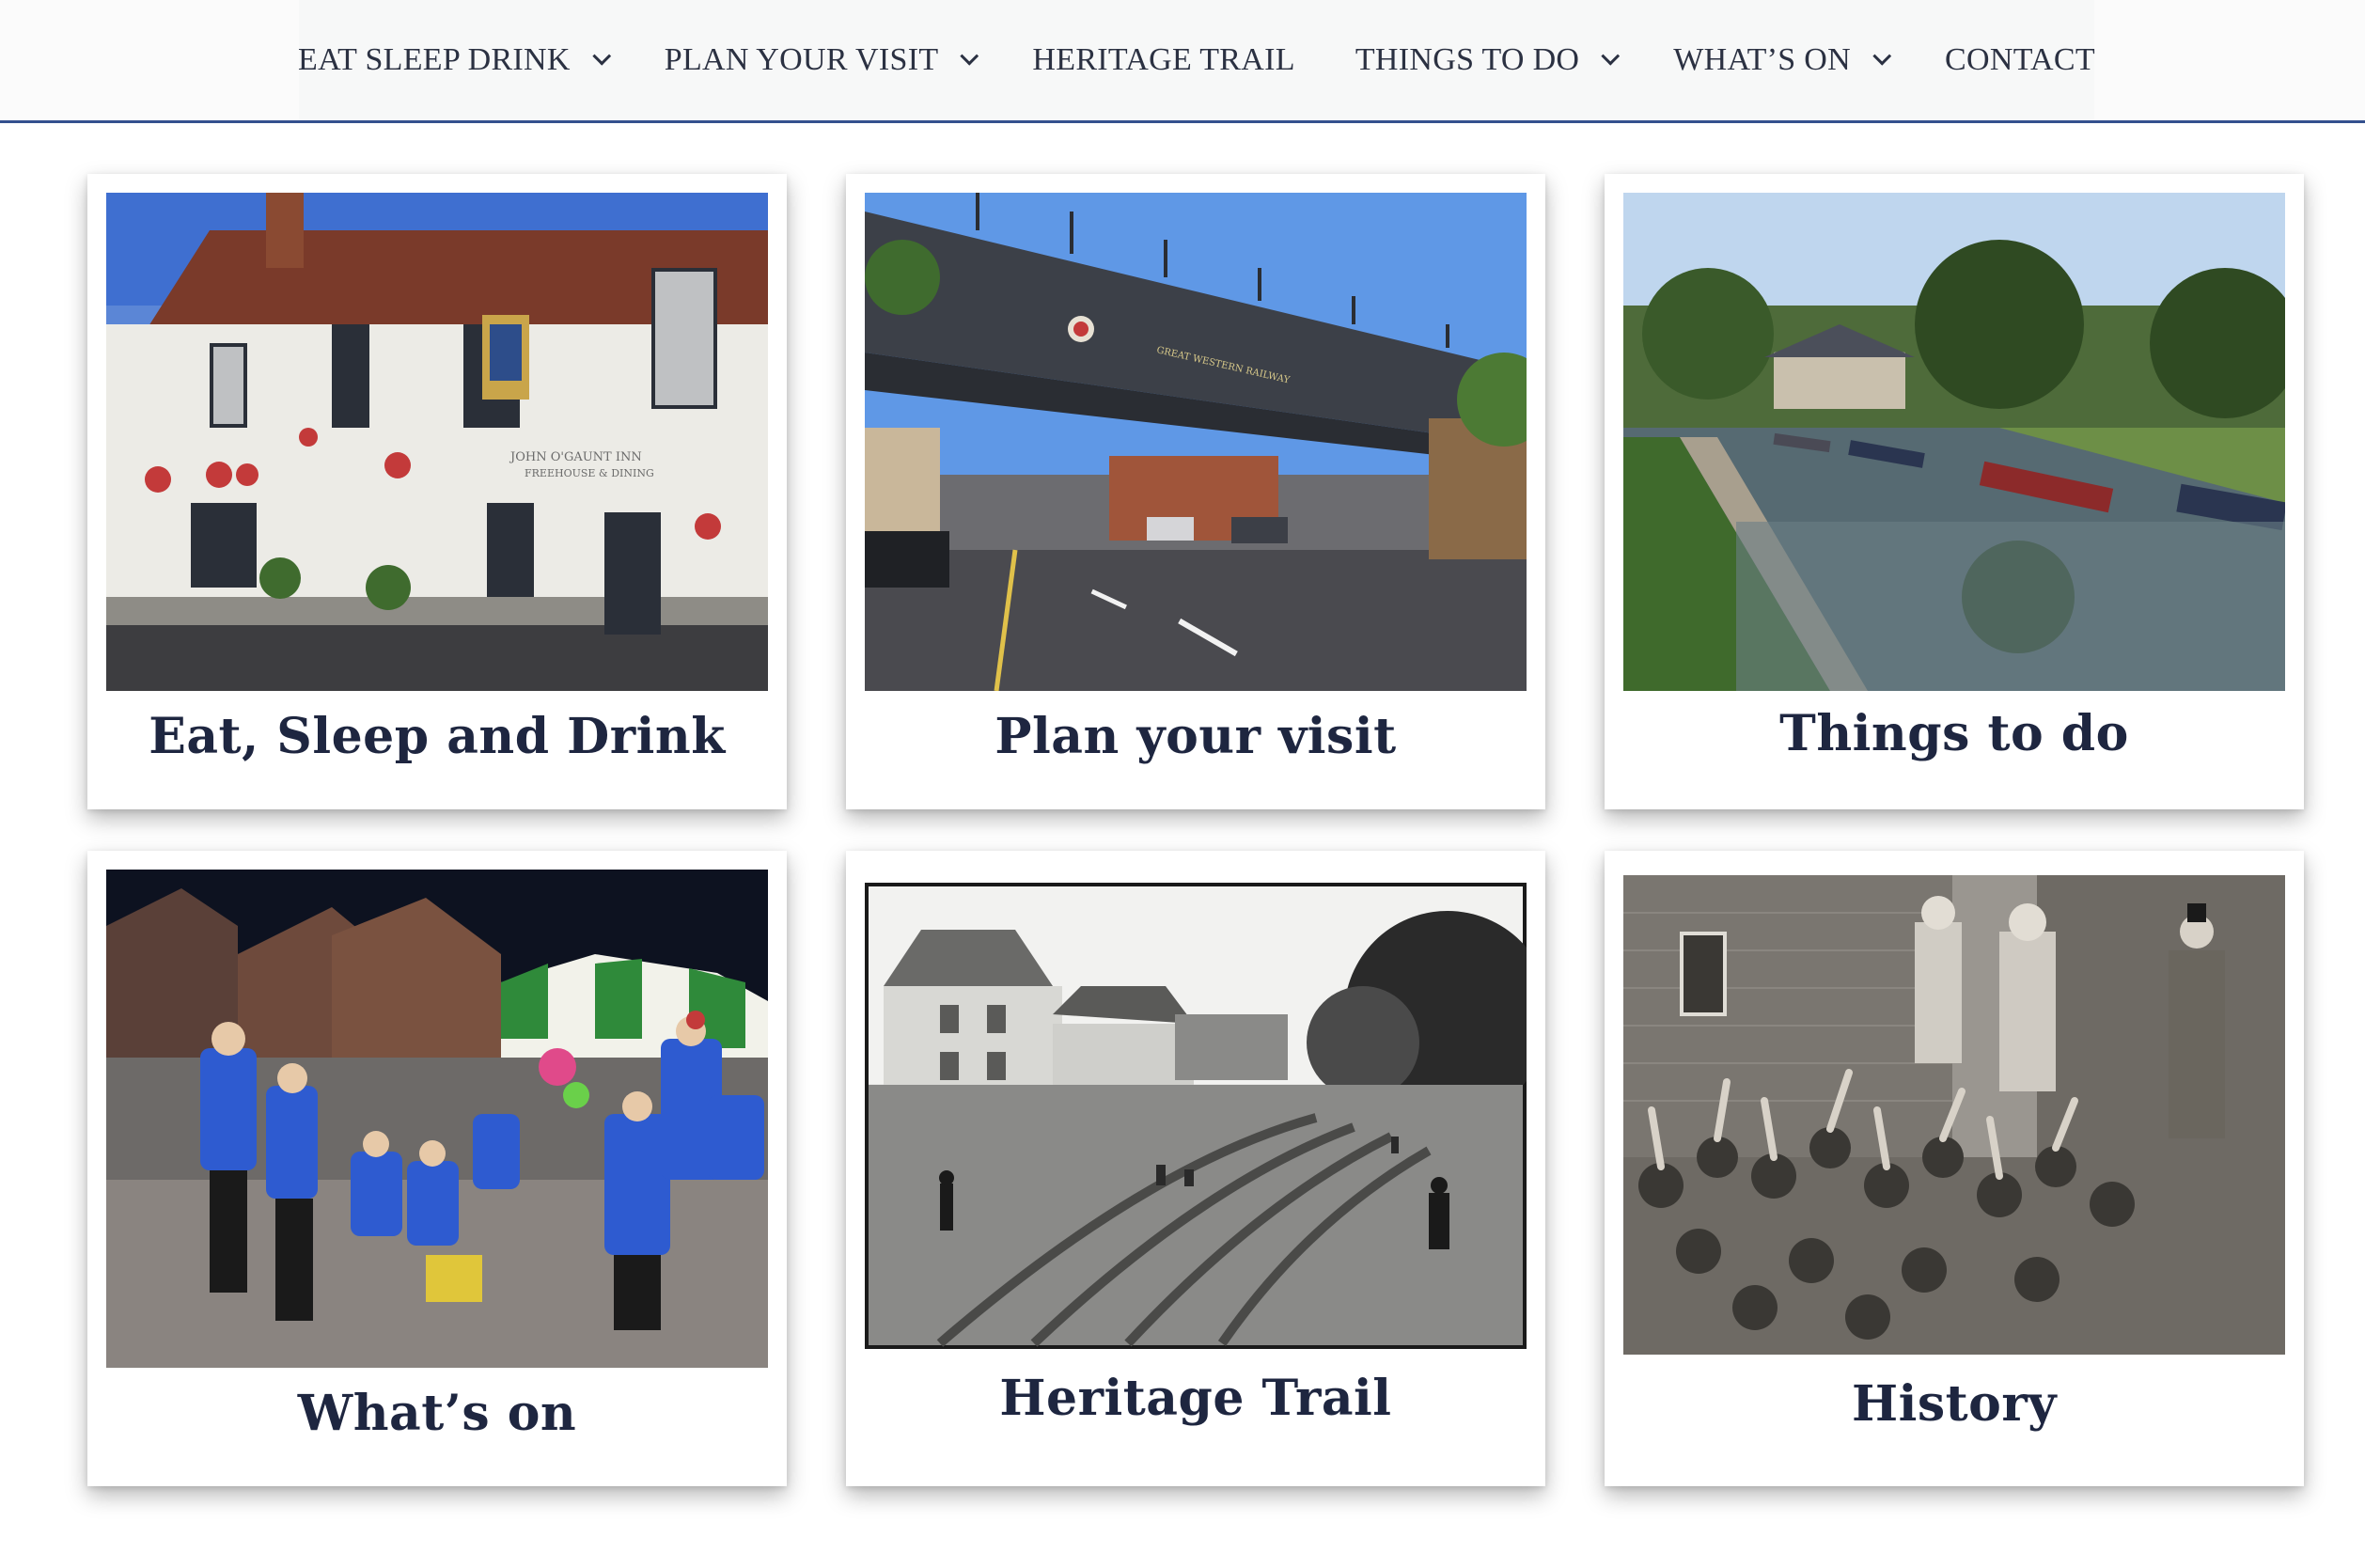 The height and width of the screenshot is (1568, 2365). I want to click on card-whats-on: What’s on, so click(437, 1168).